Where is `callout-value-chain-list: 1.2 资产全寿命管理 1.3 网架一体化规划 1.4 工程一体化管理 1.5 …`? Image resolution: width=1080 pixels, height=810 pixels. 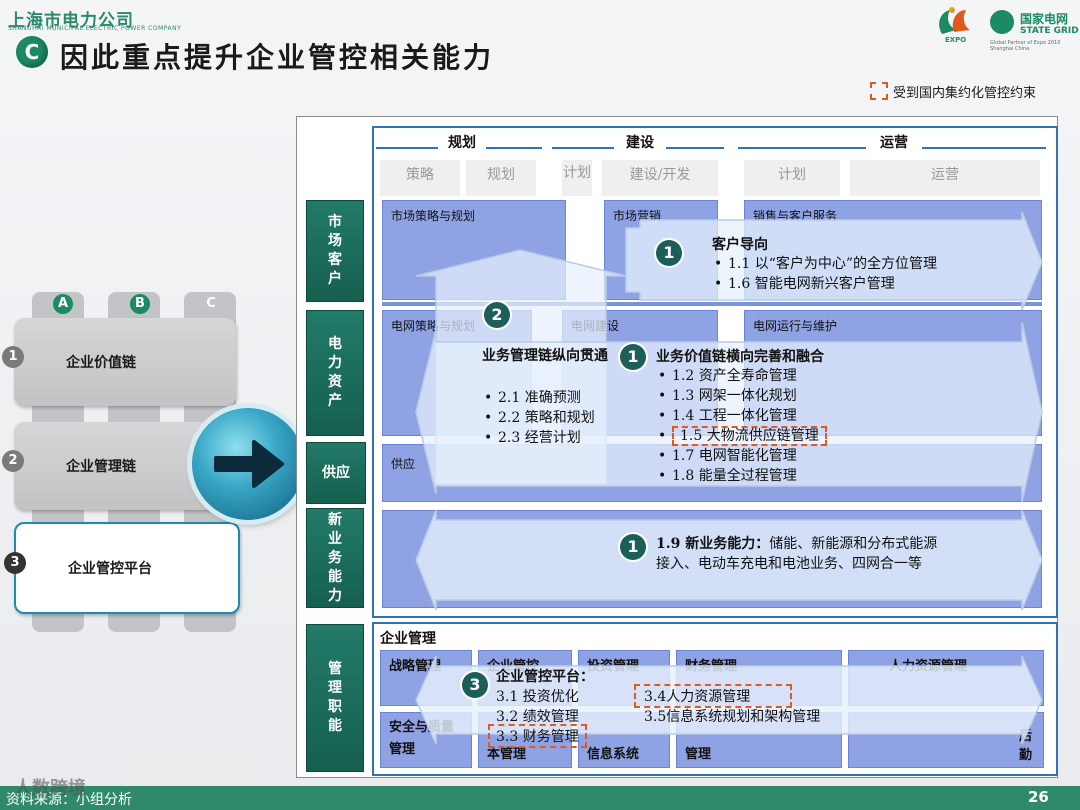 callout-value-chain-list: 1.2 资产全寿命管理 1.3 网架一体化规划 1.4 工程一体化管理 1.5 … is located at coordinates (741, 426).